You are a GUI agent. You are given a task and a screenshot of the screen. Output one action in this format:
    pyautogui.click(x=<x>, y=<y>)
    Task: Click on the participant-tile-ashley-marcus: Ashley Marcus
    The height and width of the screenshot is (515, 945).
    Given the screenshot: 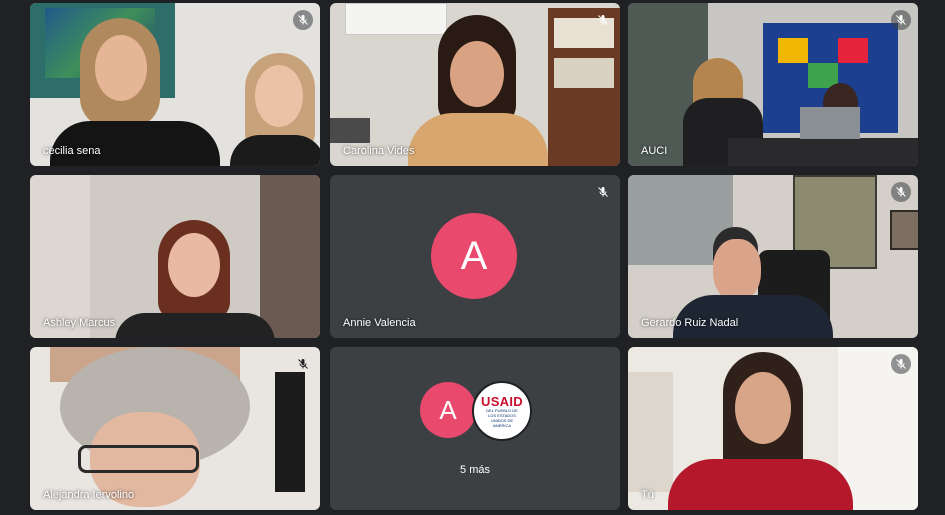 What is the action you would take?
    pyautogui.click(x=175, y=256)
    